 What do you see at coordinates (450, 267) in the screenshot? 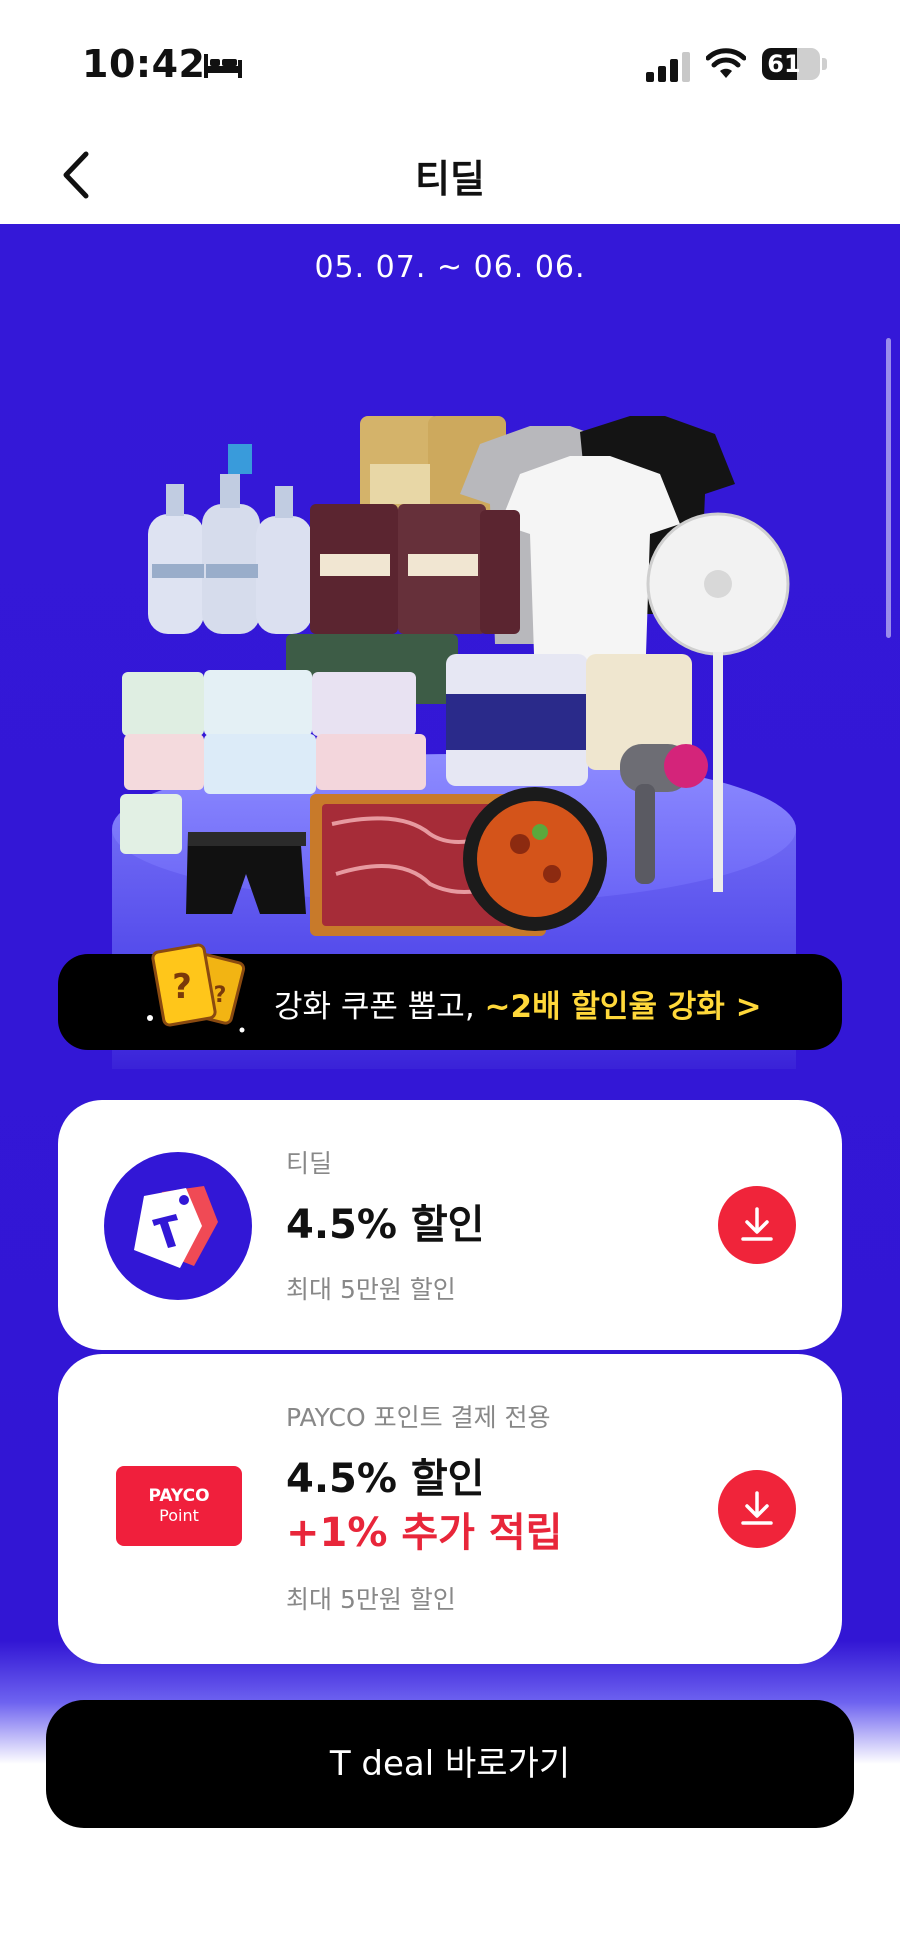
I see `promo-period: 05. 07. ~ 06. 06.` at bounding box center [450, 267].